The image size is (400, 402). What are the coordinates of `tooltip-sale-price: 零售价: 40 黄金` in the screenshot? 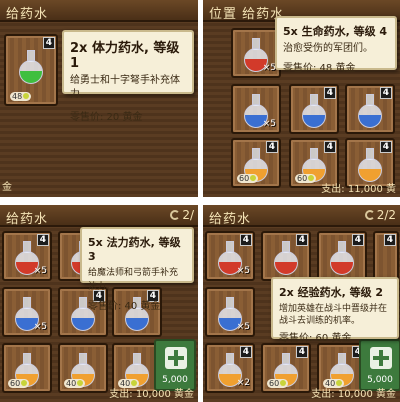 It's located at (124, 306).